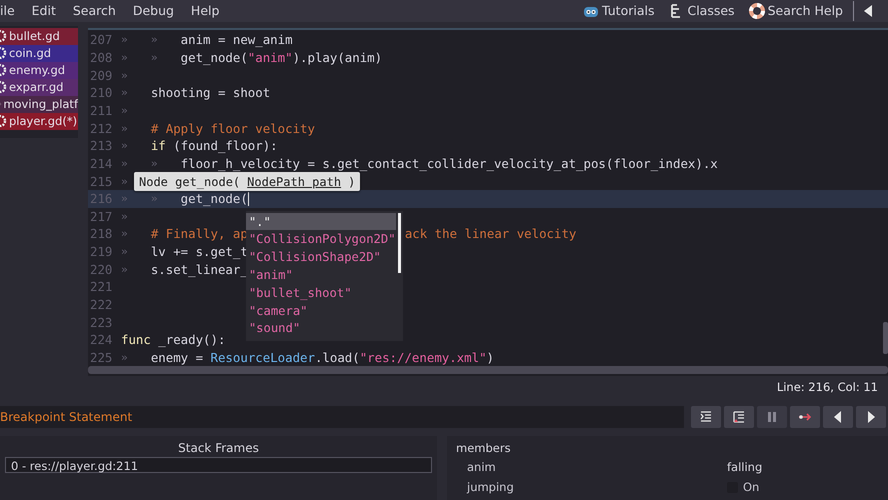 This screenshot has height=500, width=888. I want to click on code-token: # Apply floor velocity, so click(232, 128).